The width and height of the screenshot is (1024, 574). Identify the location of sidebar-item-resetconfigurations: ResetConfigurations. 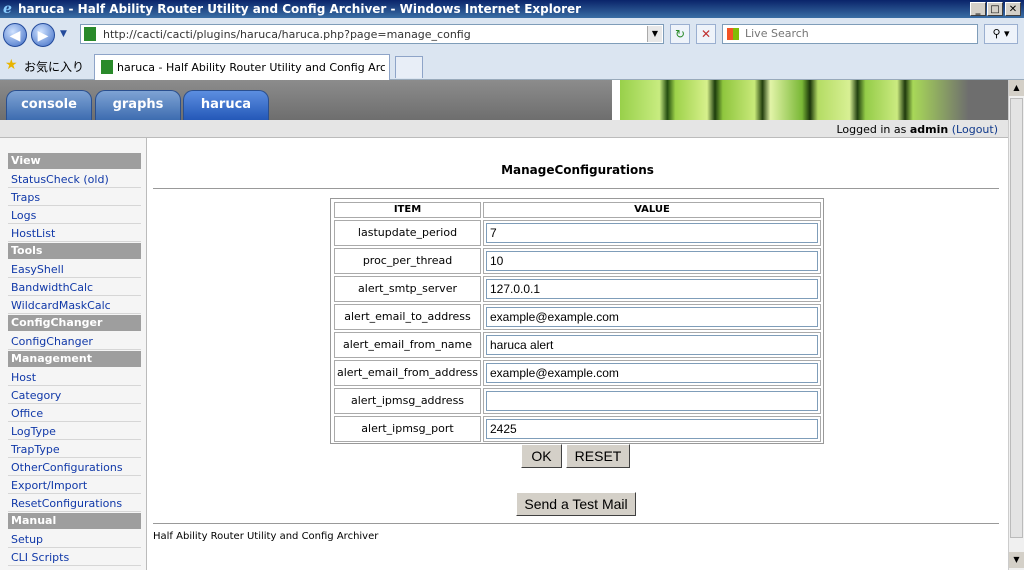
(74, 503).